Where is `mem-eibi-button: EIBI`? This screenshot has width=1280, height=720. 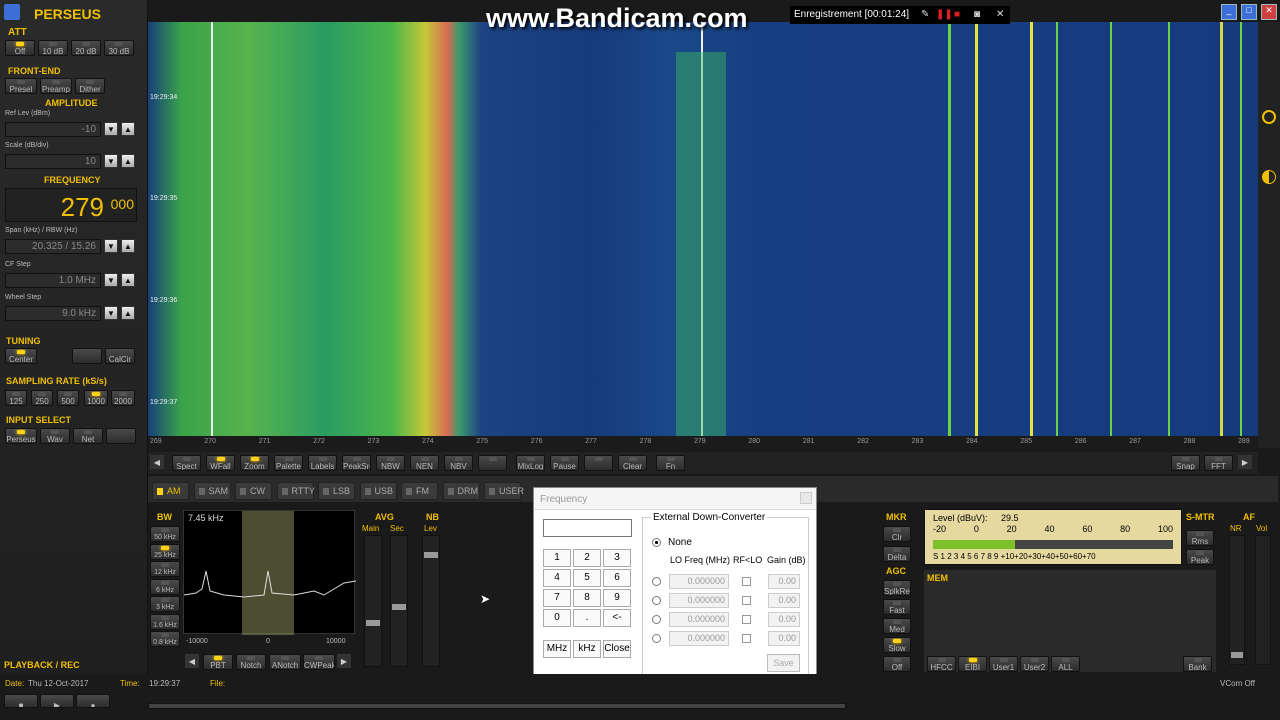
mem-eibi-button: EIBI is located at coordinates (972, 664).